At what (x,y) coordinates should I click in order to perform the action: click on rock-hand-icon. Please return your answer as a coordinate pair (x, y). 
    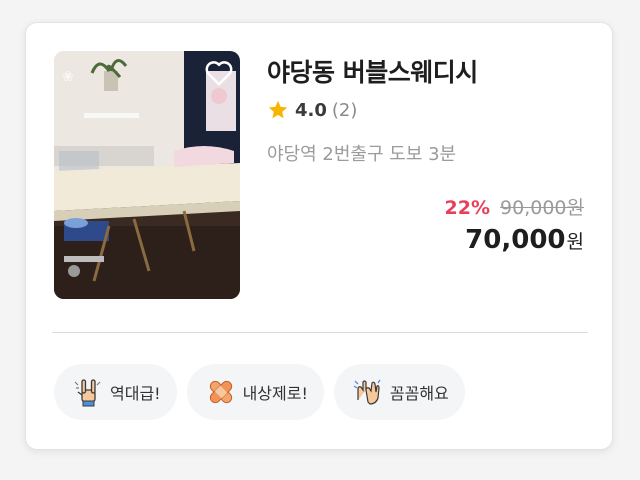
    Looking at the image, I should click on (87, 393).